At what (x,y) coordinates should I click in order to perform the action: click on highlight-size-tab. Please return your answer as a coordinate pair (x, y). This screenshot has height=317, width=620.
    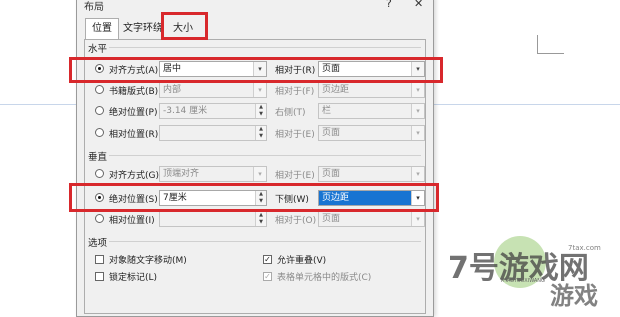
    Looking at the image, I should click on (184, 26).